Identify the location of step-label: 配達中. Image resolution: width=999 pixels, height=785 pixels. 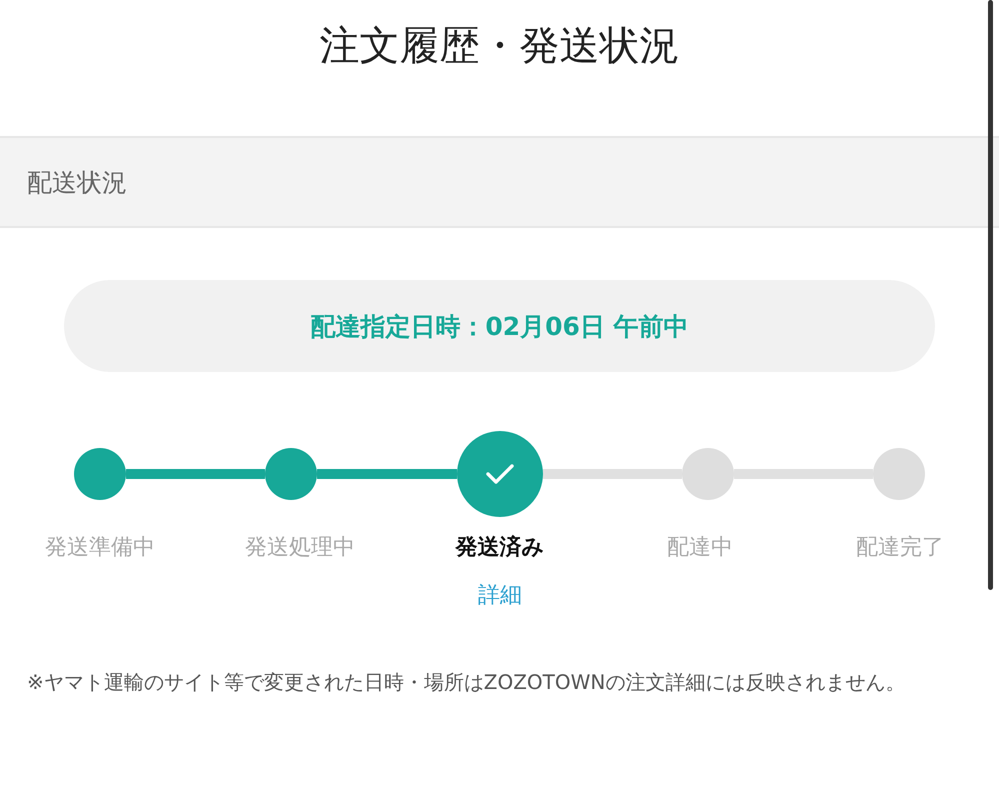
(700, 548).